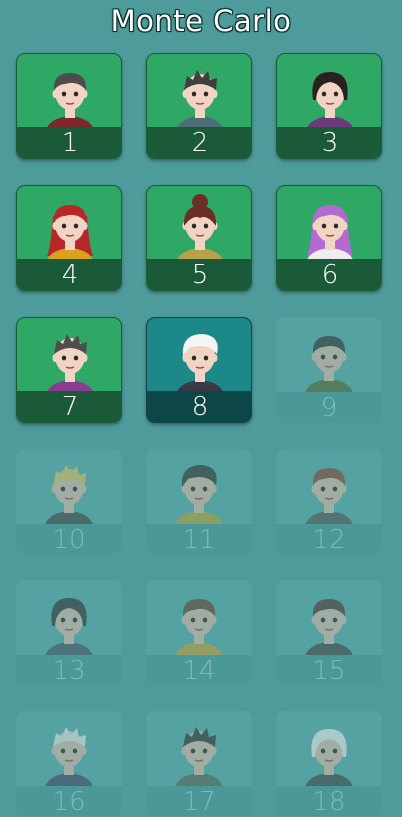  What do you see at coordinates (70, 143) in the screenshot?
I see `level-number: 1` at bounding box center [70, 143].